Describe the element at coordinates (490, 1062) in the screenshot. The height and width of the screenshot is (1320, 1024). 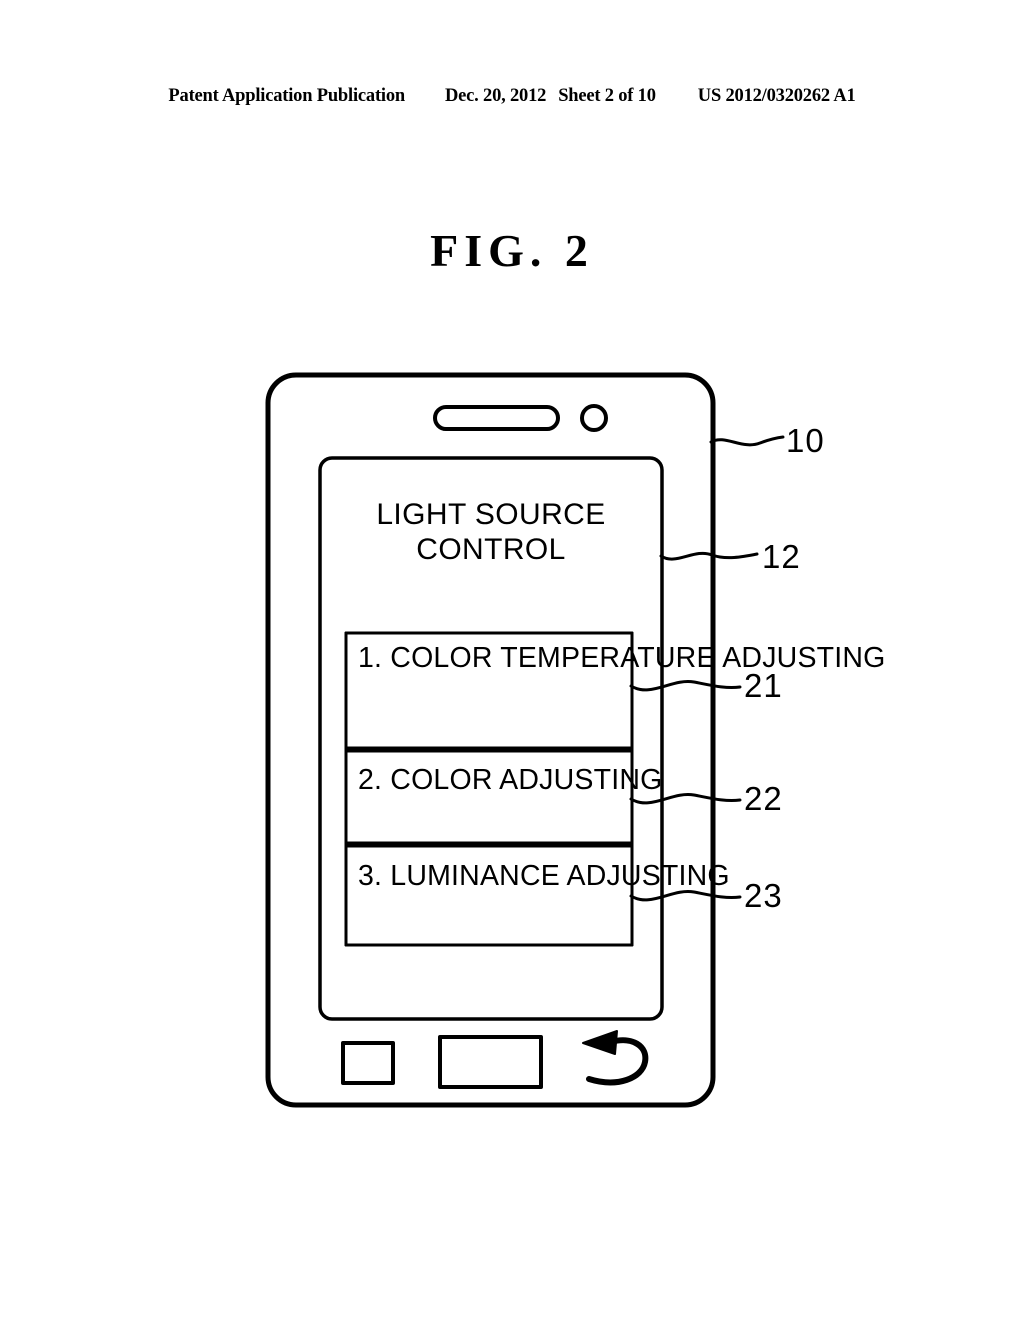
I see `home-button-rectangle-icon` at that location.